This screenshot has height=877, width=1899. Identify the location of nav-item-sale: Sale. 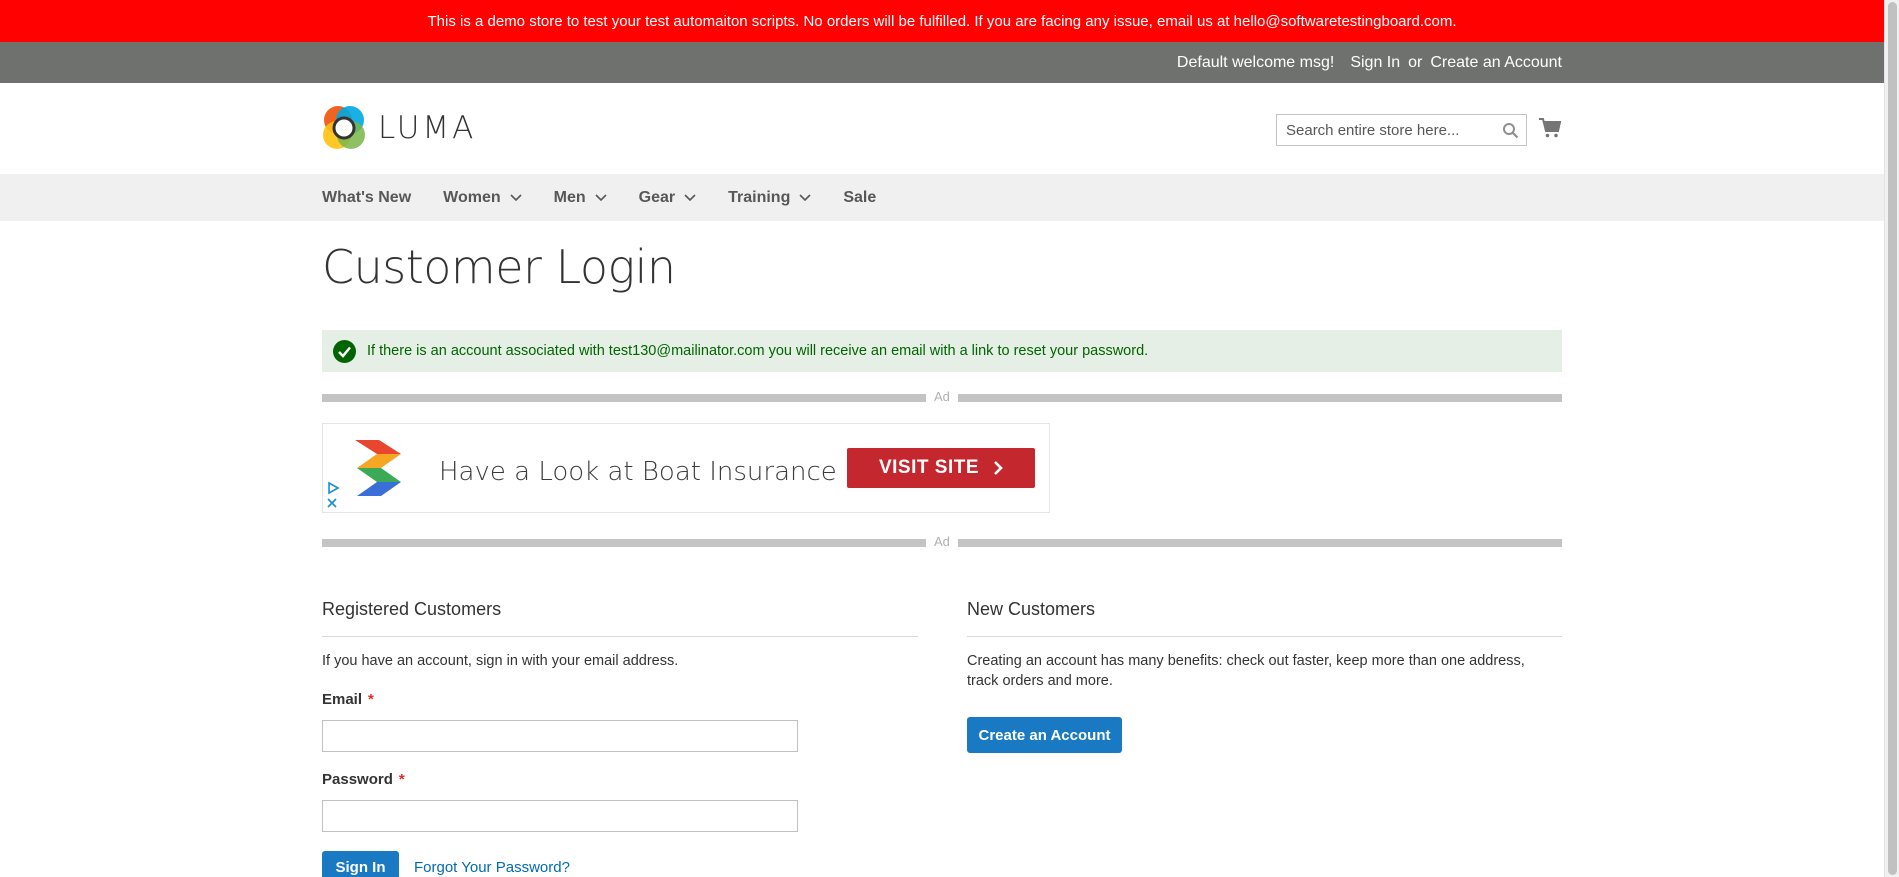
(859, 198).